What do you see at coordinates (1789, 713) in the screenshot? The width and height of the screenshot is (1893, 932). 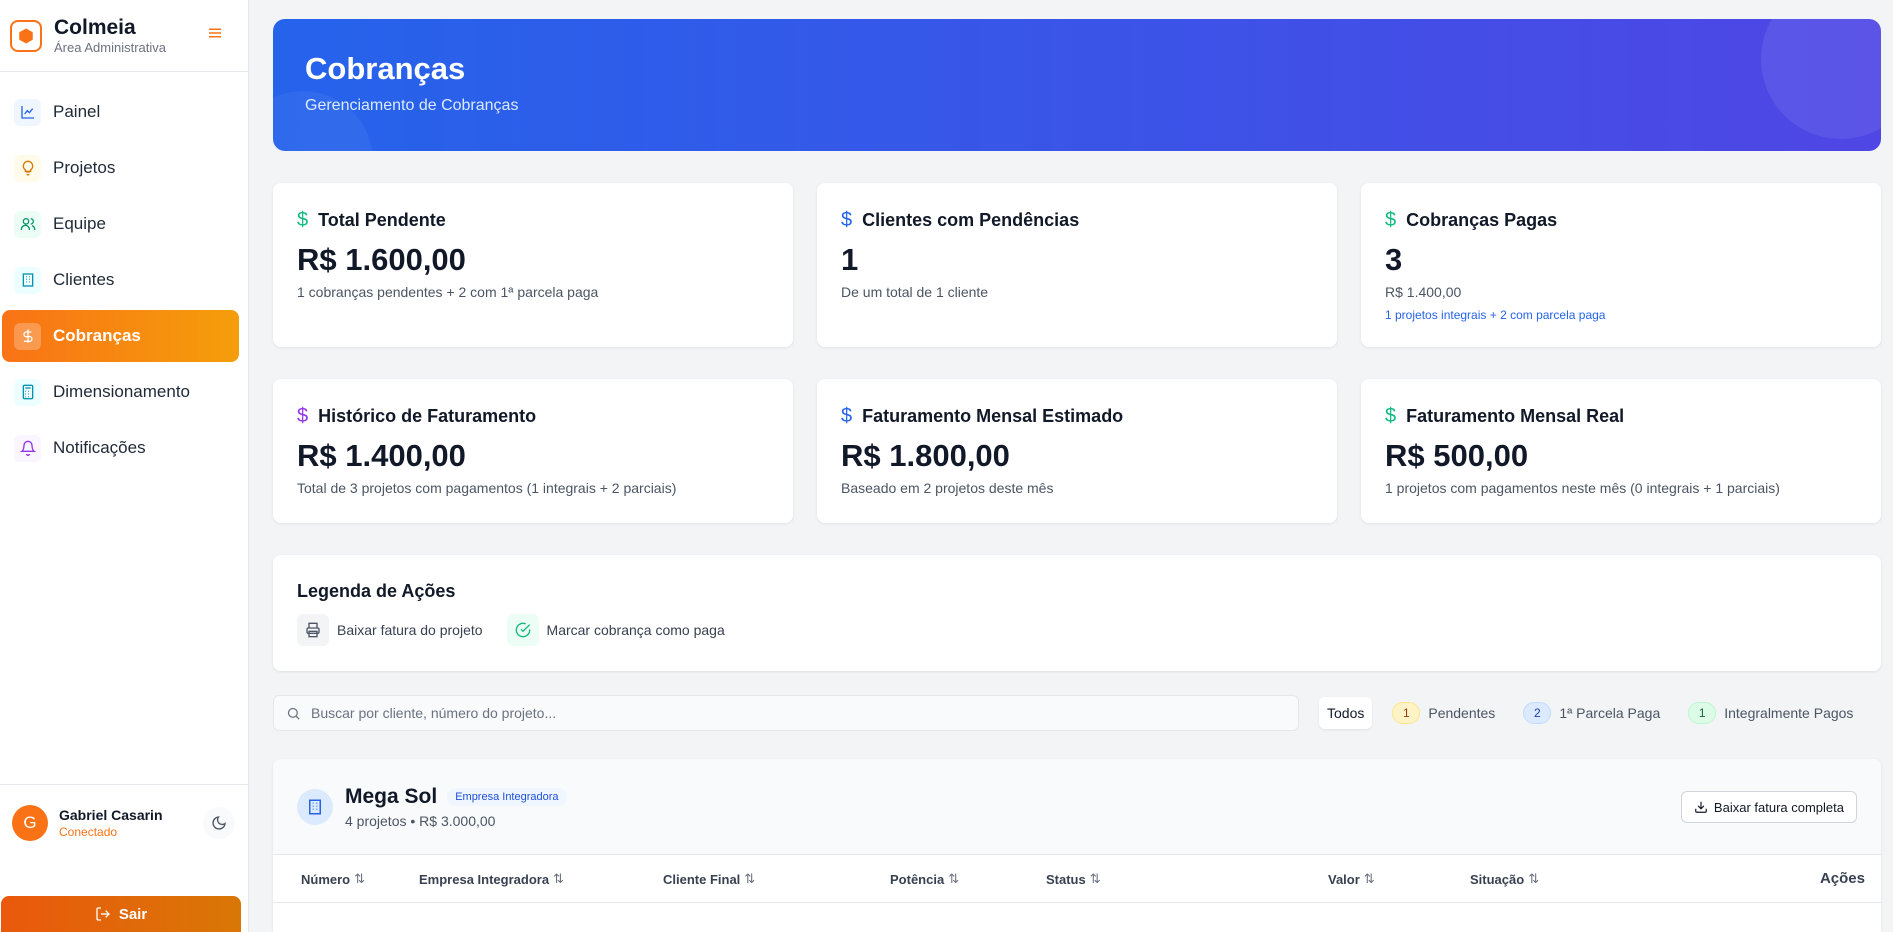 I see `tab-label: Integralmente Pagos` at bounding box center [1789, 713].